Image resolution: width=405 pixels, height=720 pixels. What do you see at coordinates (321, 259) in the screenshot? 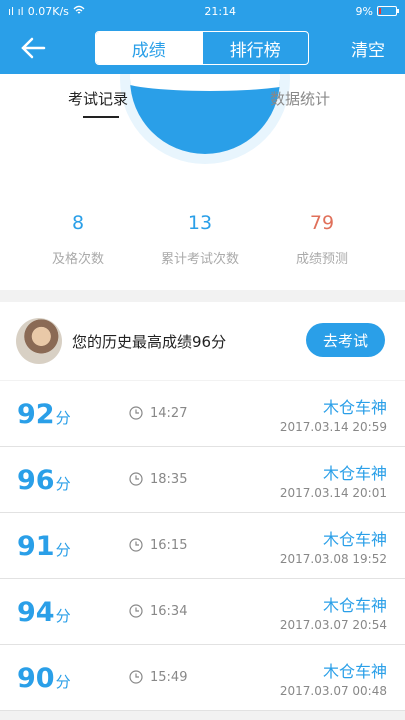
I see `stat-label: 成绩预测` at bounding box center [321, 259].